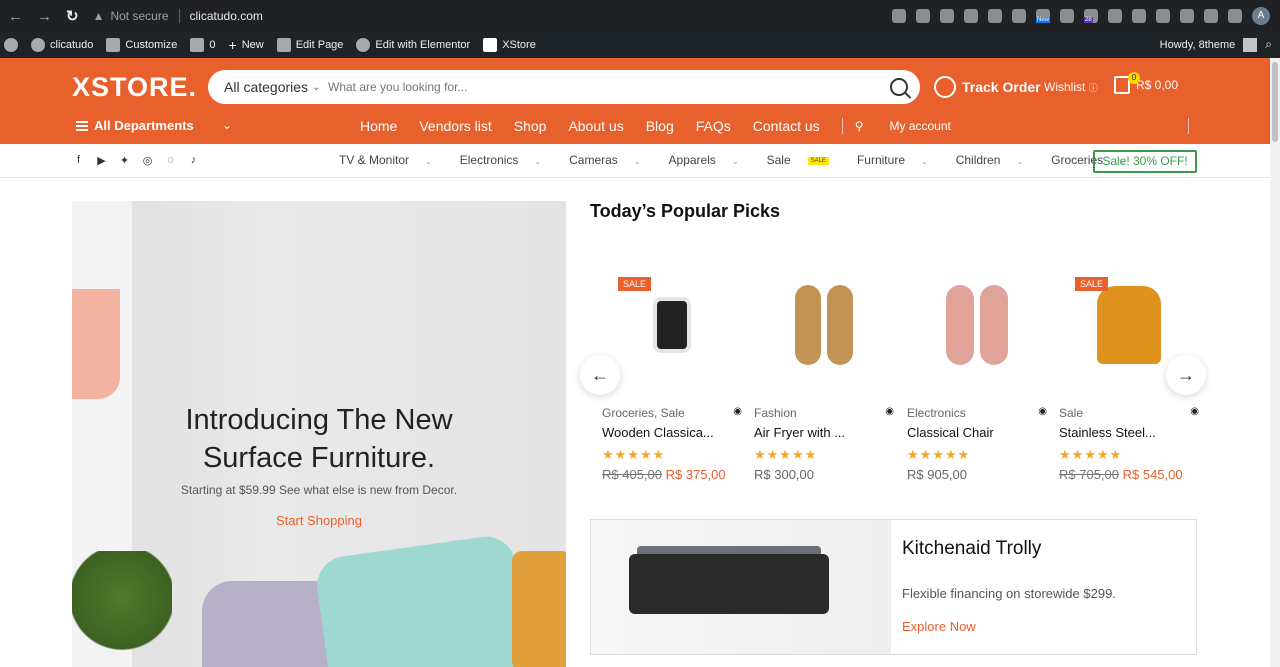 The height and width of the screenshot is (667, 1280). I want to click on wp-new: + New, so click(246, 45).